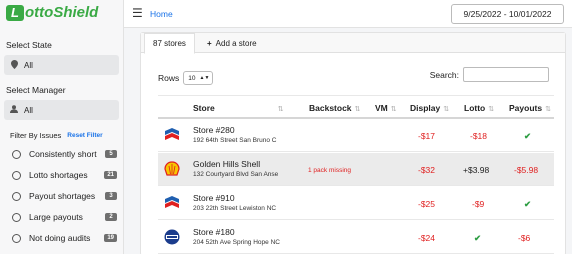 The width and height of the screenshot is (572, 254). What do you see at coordinates (238, 108) in the screenshot?
I see `col-store: Store ⇅` at bounding box center [238, 108].